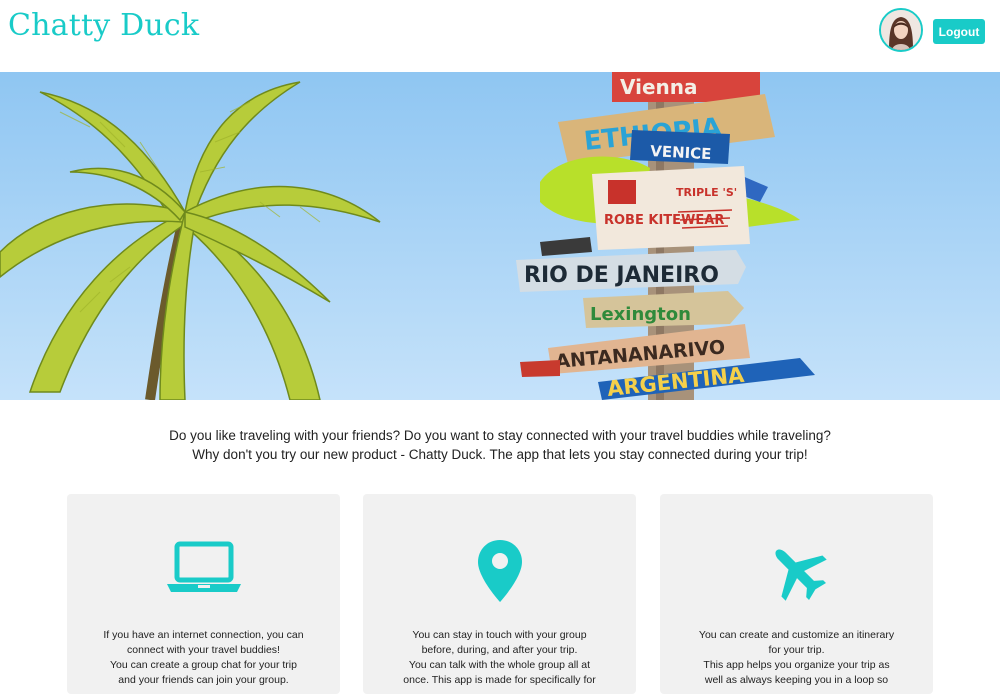  I want to click on feature-line: connect with your travel buddies!, so click(203, 650).